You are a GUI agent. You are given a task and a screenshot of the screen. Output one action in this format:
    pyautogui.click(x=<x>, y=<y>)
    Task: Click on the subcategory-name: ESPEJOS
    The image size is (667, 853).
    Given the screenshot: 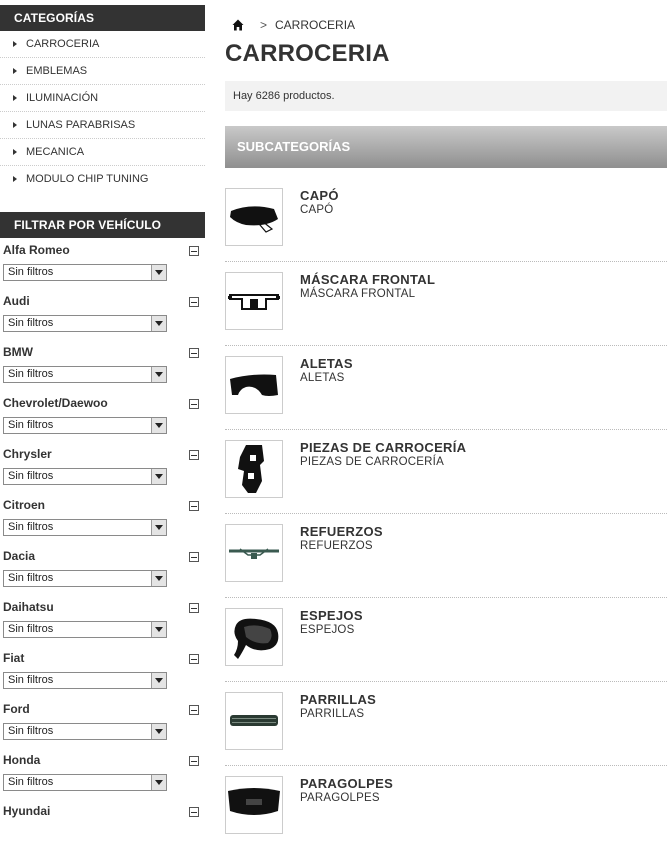 What is the action you would take?
    pyautogui.click(x=331, y=615)
    